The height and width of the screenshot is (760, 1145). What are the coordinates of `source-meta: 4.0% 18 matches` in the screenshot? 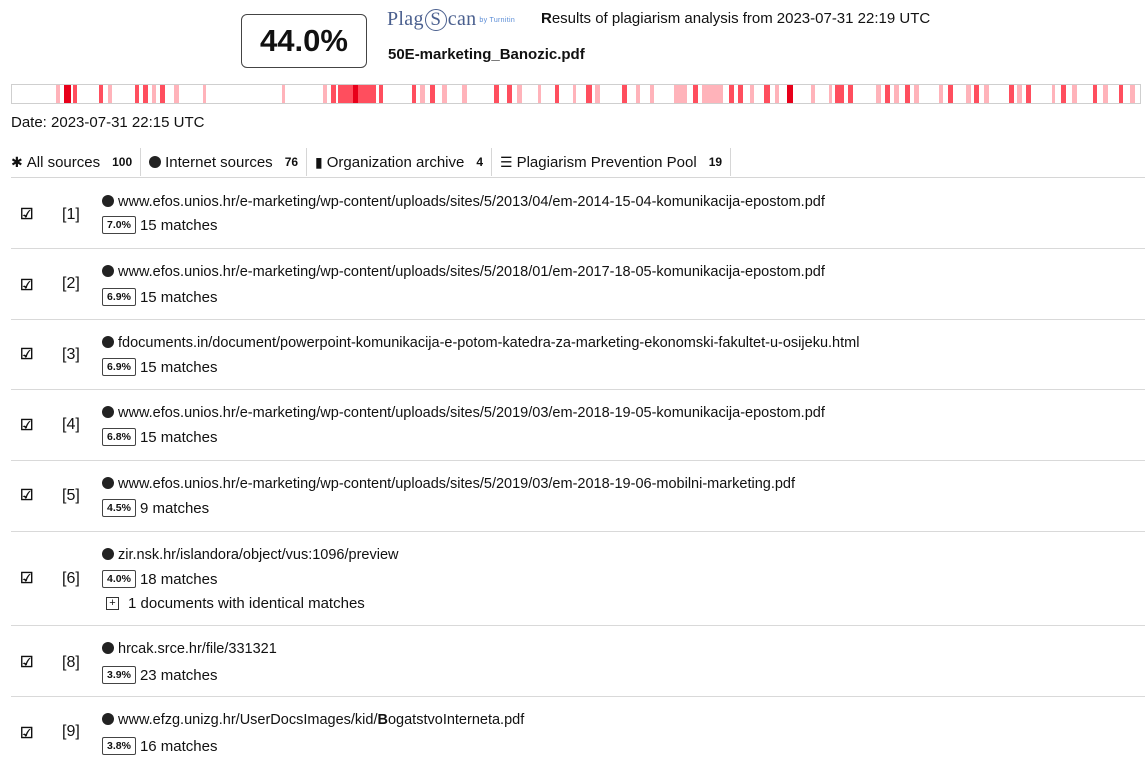 It's located at (159, 579).